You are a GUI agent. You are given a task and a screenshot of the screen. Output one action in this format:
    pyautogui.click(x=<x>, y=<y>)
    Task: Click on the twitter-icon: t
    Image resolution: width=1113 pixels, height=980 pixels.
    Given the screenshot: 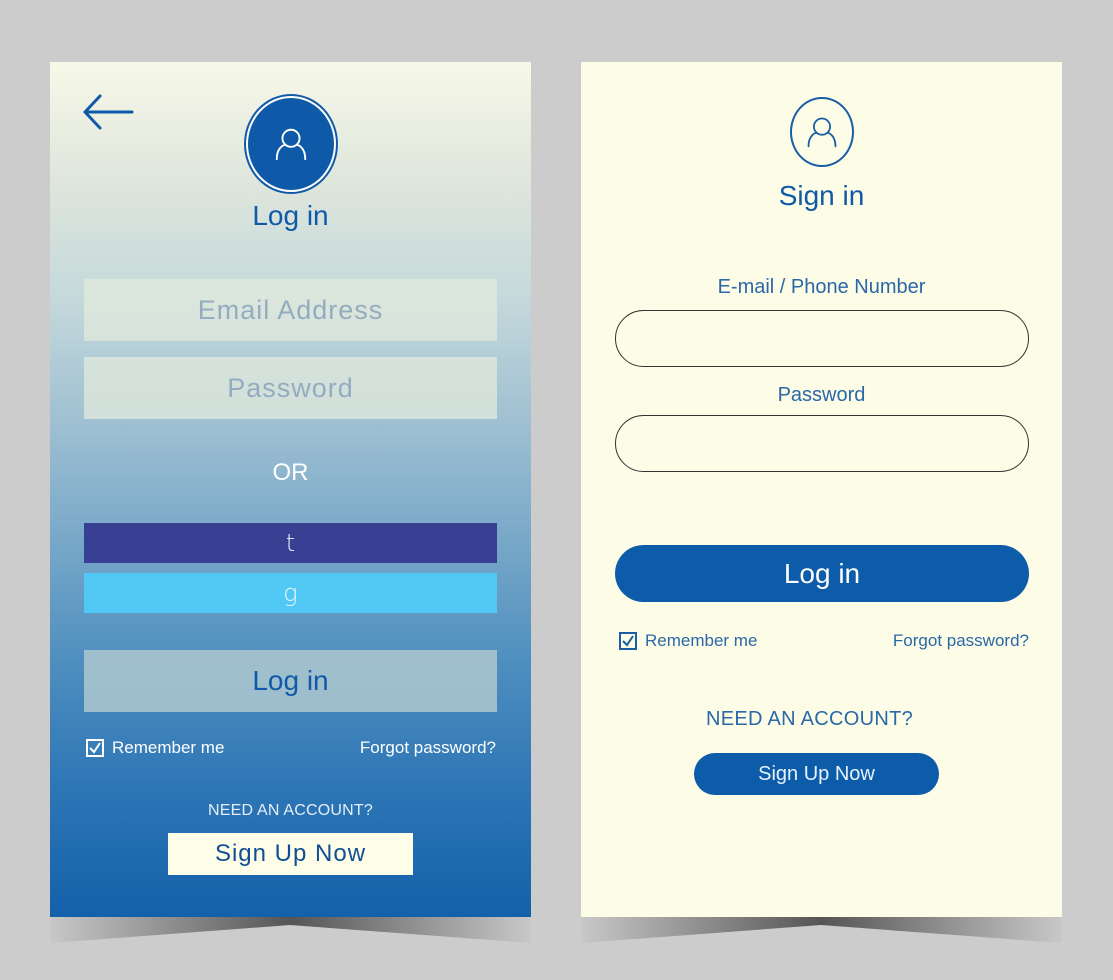 What is the action you would take?
    pyautogui.click(x=290, y=543)
    